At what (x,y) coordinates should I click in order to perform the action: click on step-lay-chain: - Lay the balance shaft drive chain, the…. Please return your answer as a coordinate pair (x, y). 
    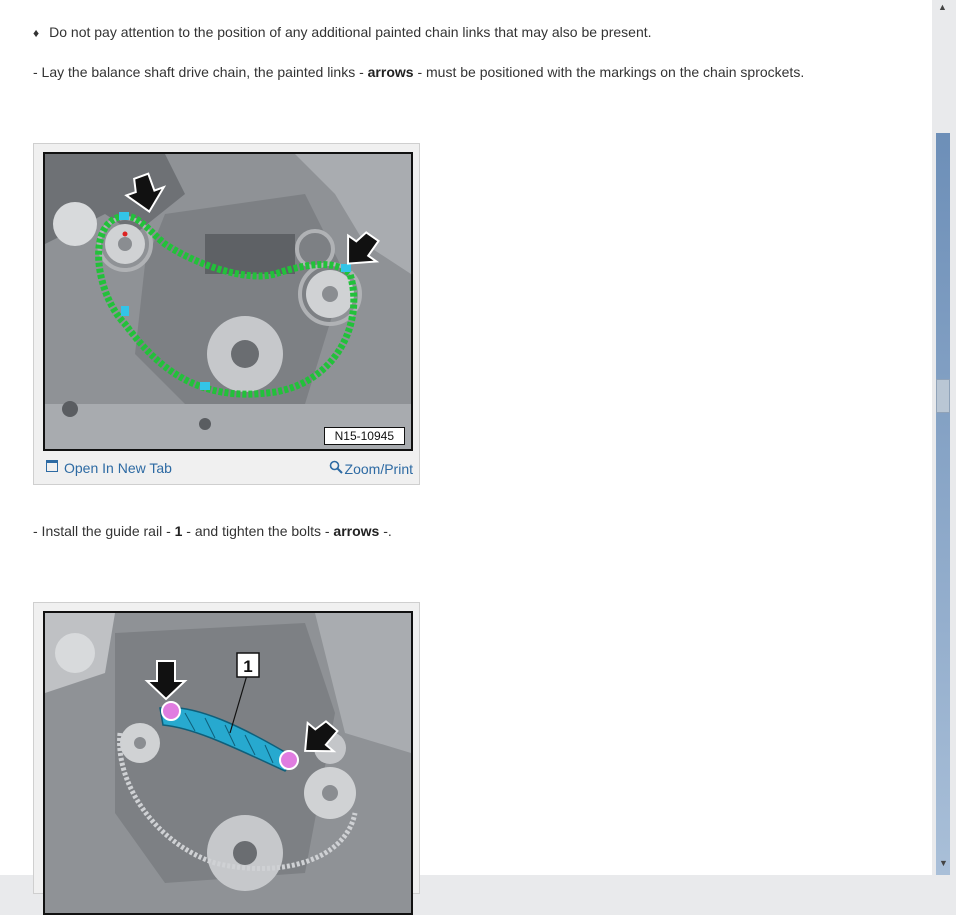
    Looking at the image, I should click on (418, 72).